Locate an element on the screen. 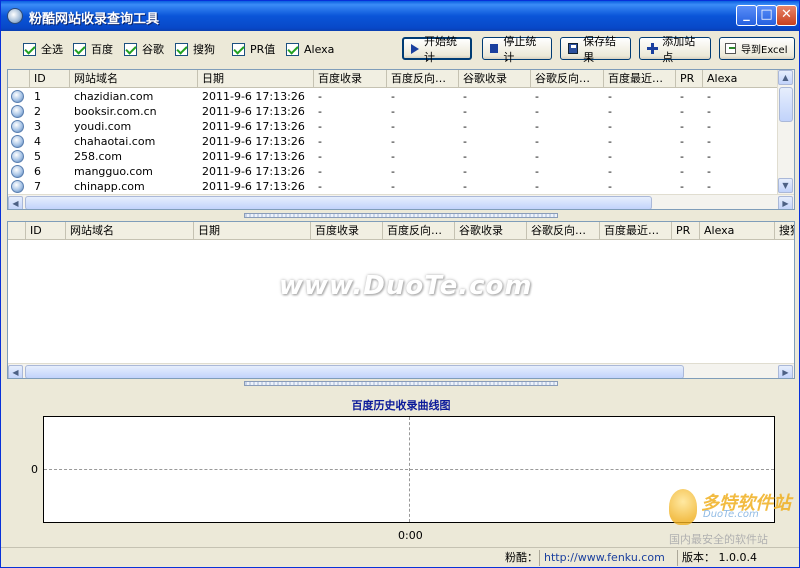  checkbox-google: 谷歌 is located at coordinates (144, 49).